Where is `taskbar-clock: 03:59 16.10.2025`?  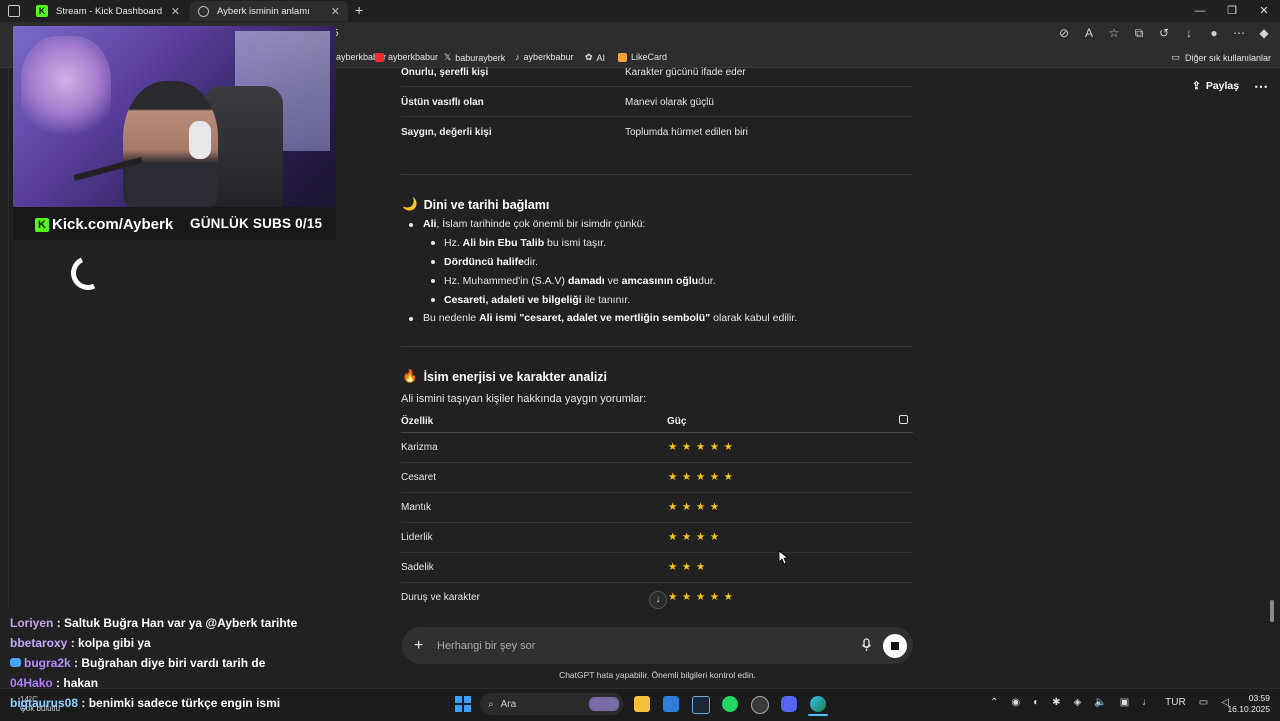 taskbar-clock: 03:59 16.10.2025 is located at coordinates (1247, 704).